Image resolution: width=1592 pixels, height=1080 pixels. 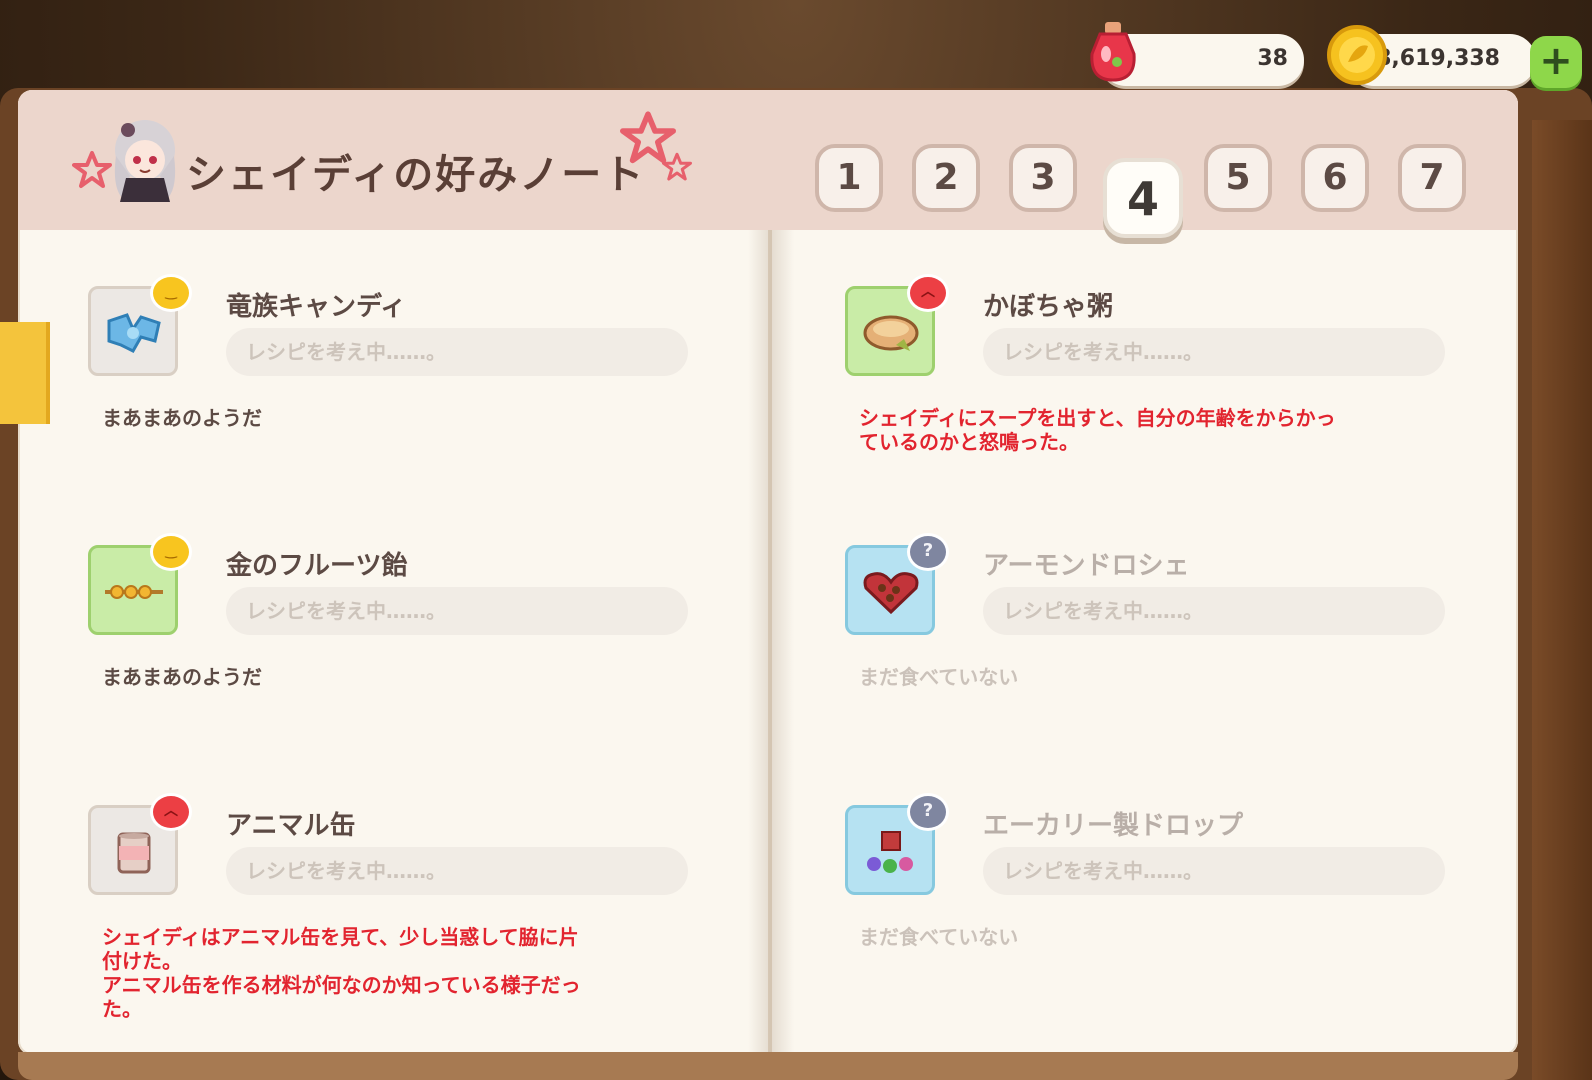 I want to click on recipe-entry: ‿ 竜族キャンディ レシピを考え中……。 まあまあのようだ, so click(x=398, y=390).